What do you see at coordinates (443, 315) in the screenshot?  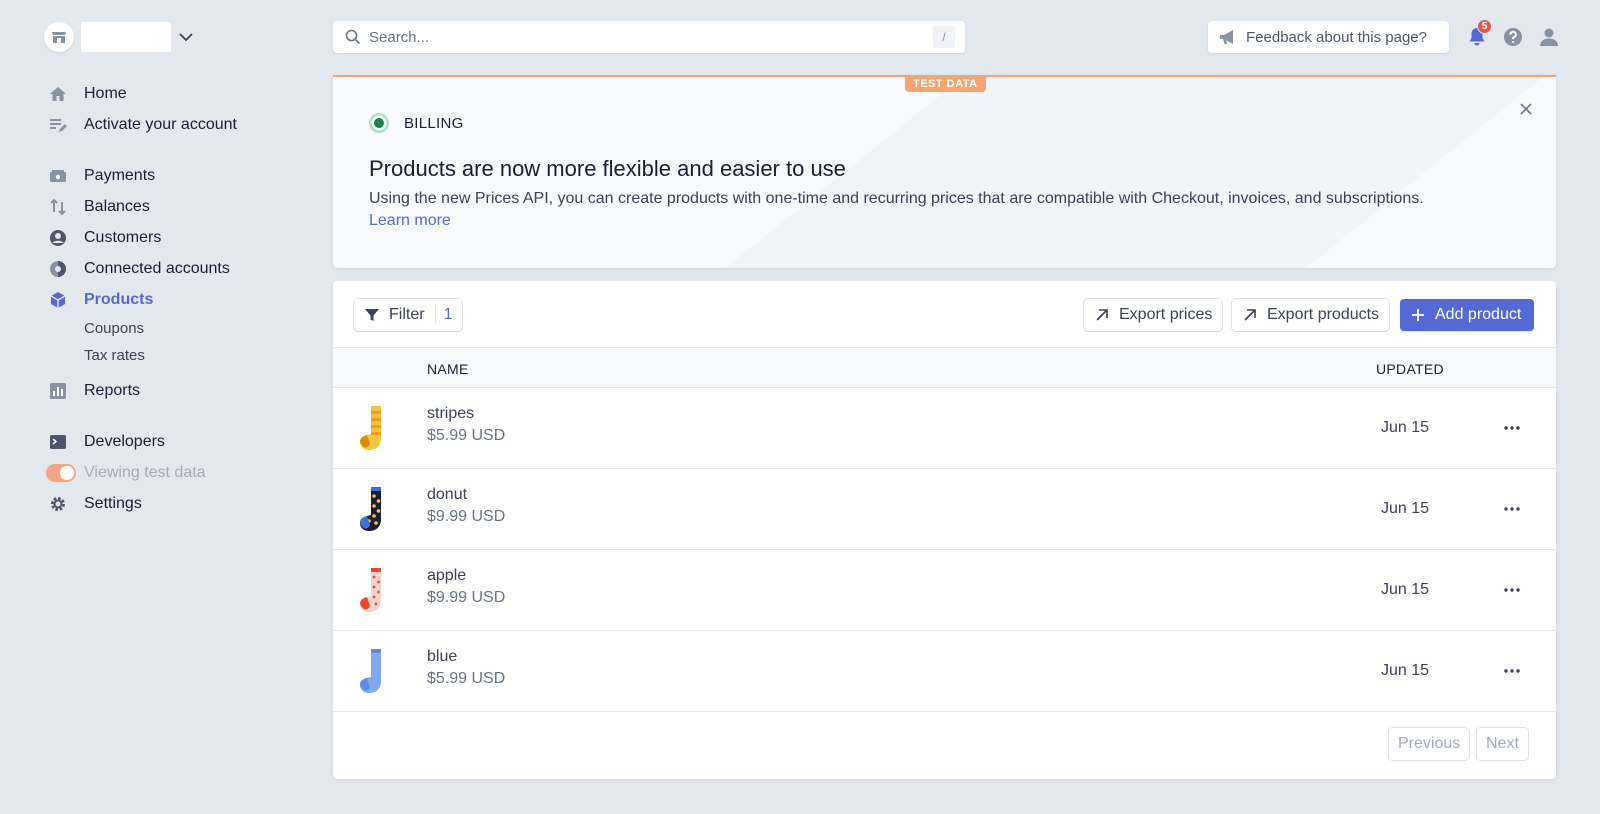 I see `filter-count: 1` at bounding box center [443, 315].